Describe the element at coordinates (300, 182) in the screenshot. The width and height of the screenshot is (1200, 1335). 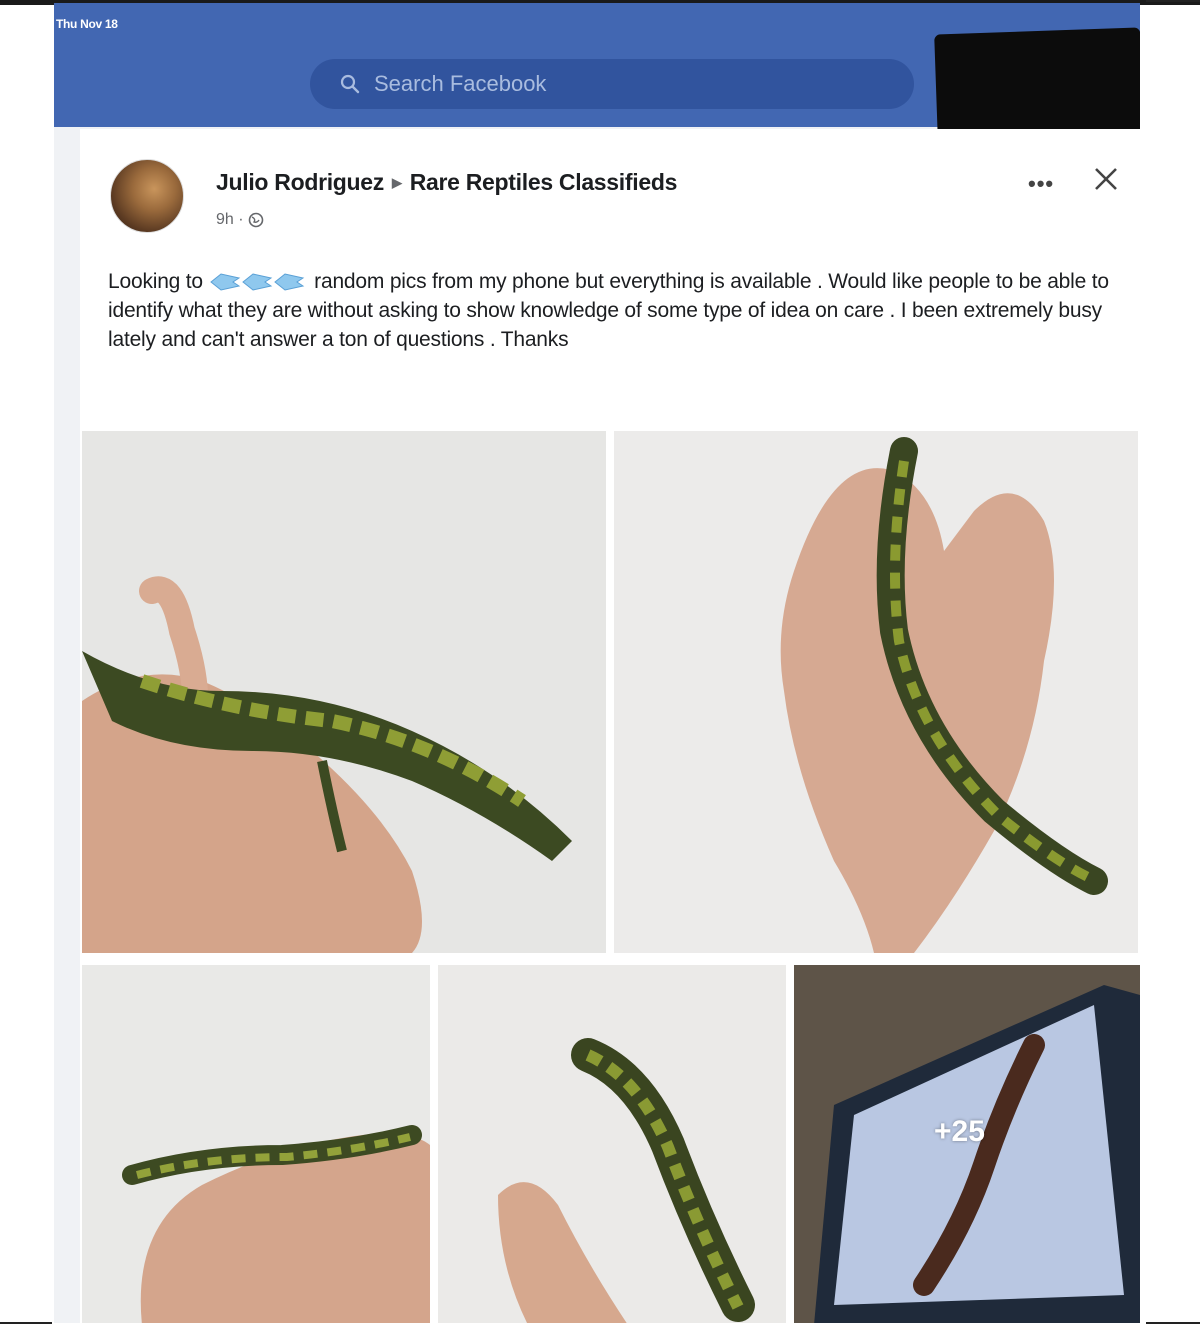
I see `author-name: Julio Rodriguez` at that location.